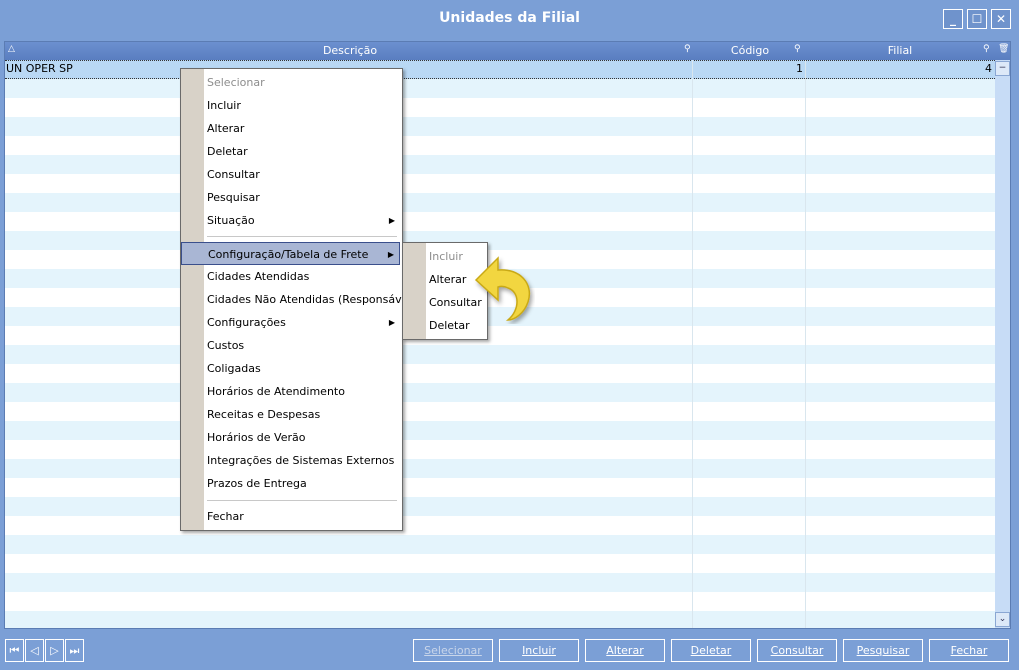 The image size is (1019, 670). What do you see at coordinates (453, 650) in the screenshot?
I see `selecionar-button: Selecionar` at bounding box center [453, 650].